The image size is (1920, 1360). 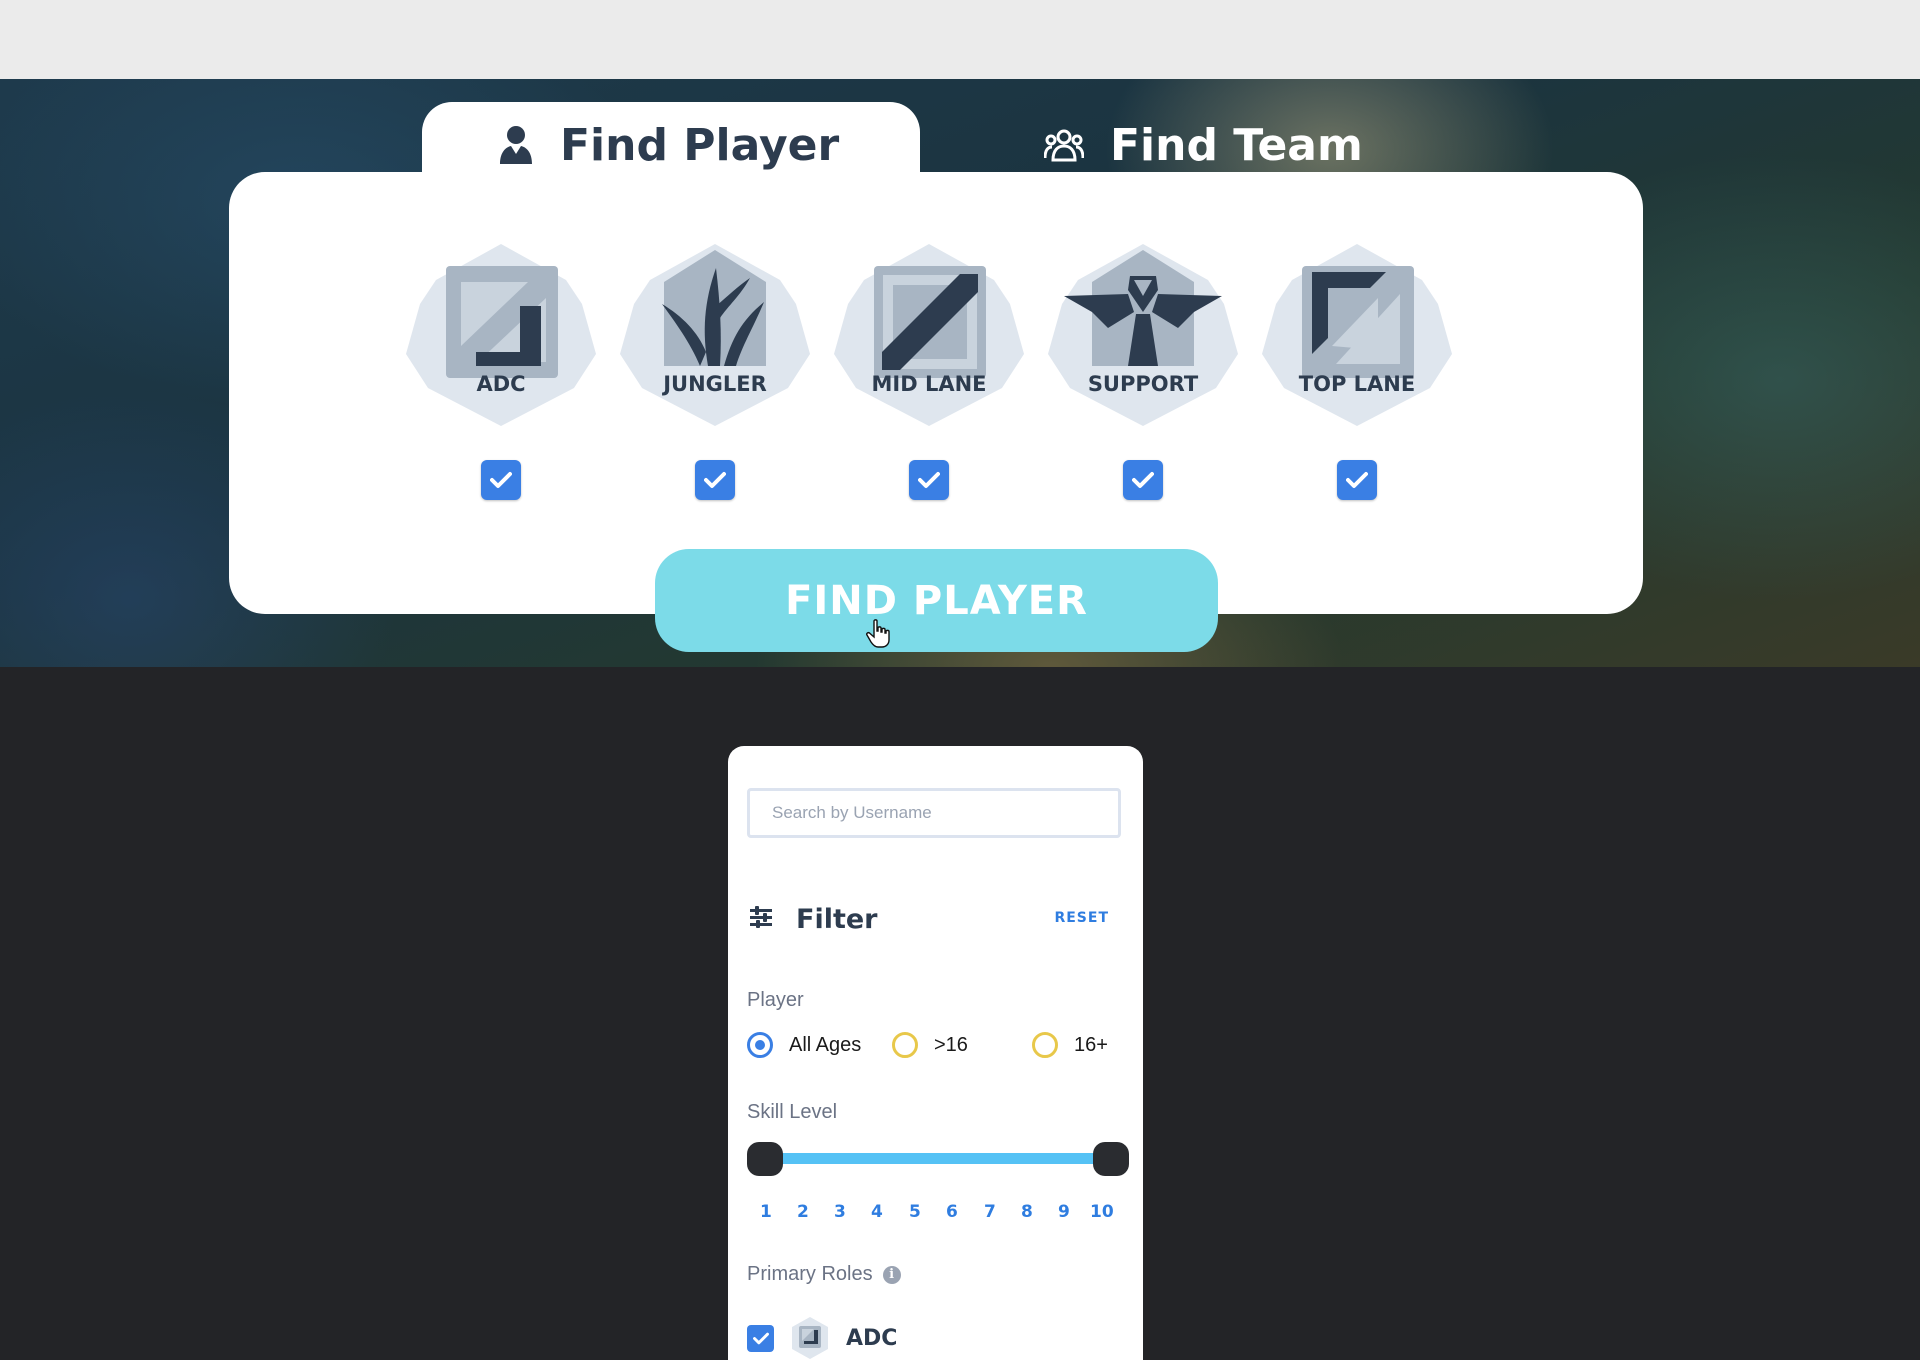 What do you see at coordinates (952, 1212) in the screenshot?
I see `skill-tick: 6` at bounding box center [952, 1212].